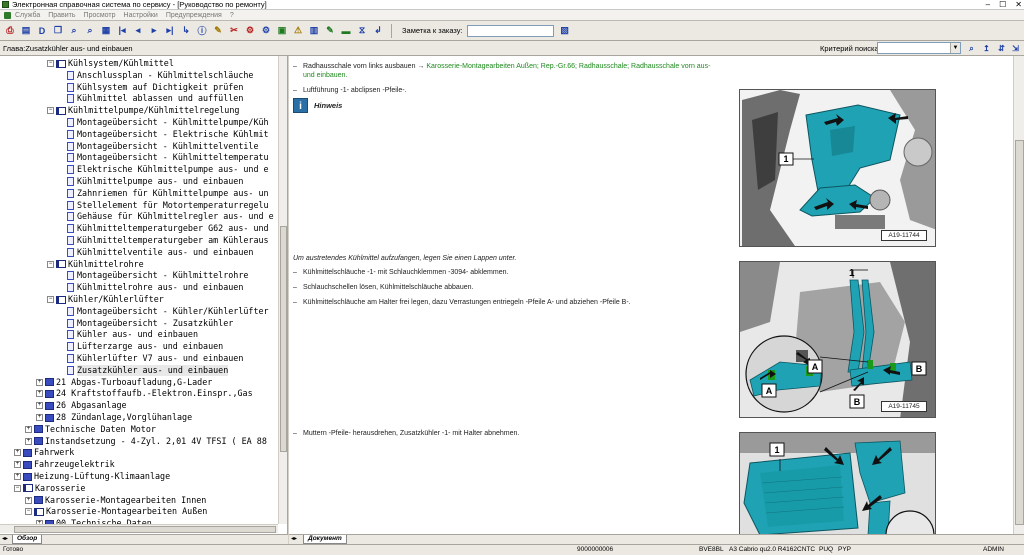 Image resolution: width=1024 pixels, height=555 pixels. Describe the element at coordinates (1002, 5) in the screenshot. I see `maximize-button: ☐` at that location.